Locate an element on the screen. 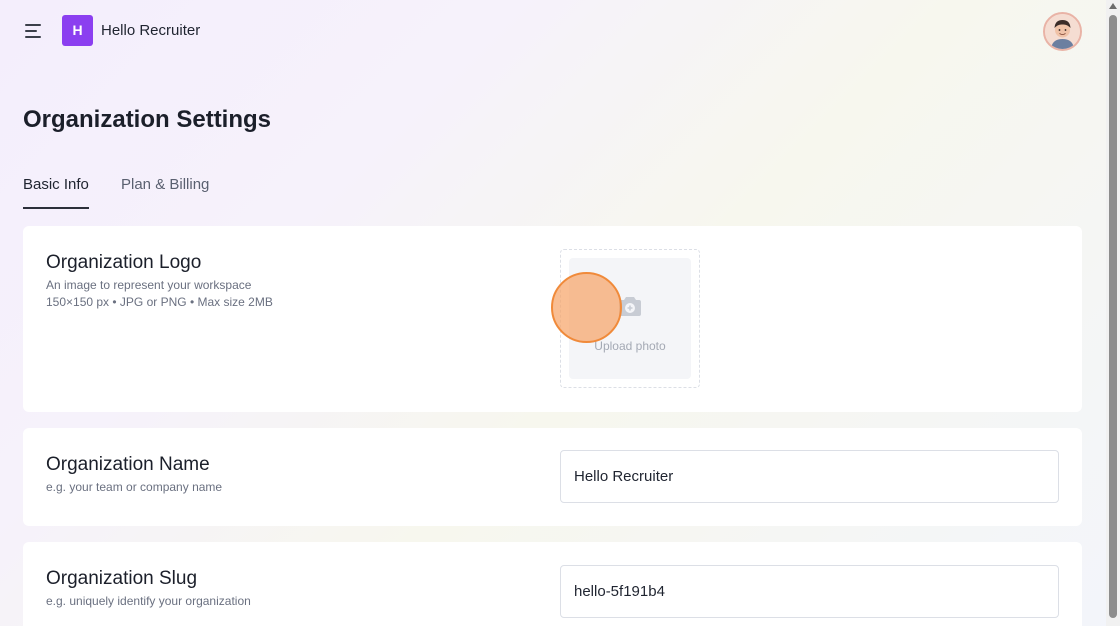 The image size is (1120, 626). logo-section-title: Organization Logo is located at coordinates (124, 262).